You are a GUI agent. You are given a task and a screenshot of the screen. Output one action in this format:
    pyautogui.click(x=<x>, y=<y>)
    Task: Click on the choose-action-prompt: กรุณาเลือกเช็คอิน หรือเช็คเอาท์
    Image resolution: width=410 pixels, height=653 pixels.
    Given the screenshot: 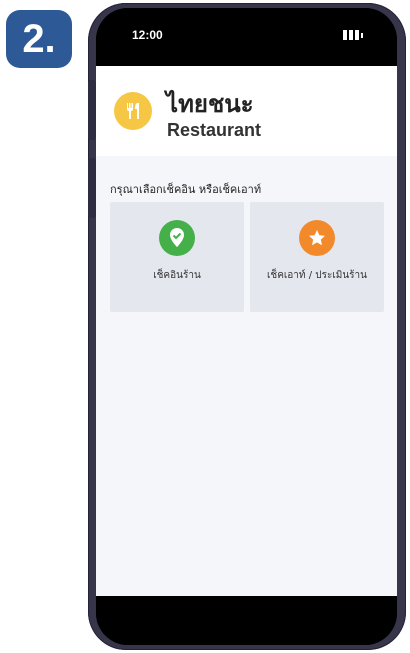 What is the action you would take?
    pyautogui.click(x=186, y=189)
    